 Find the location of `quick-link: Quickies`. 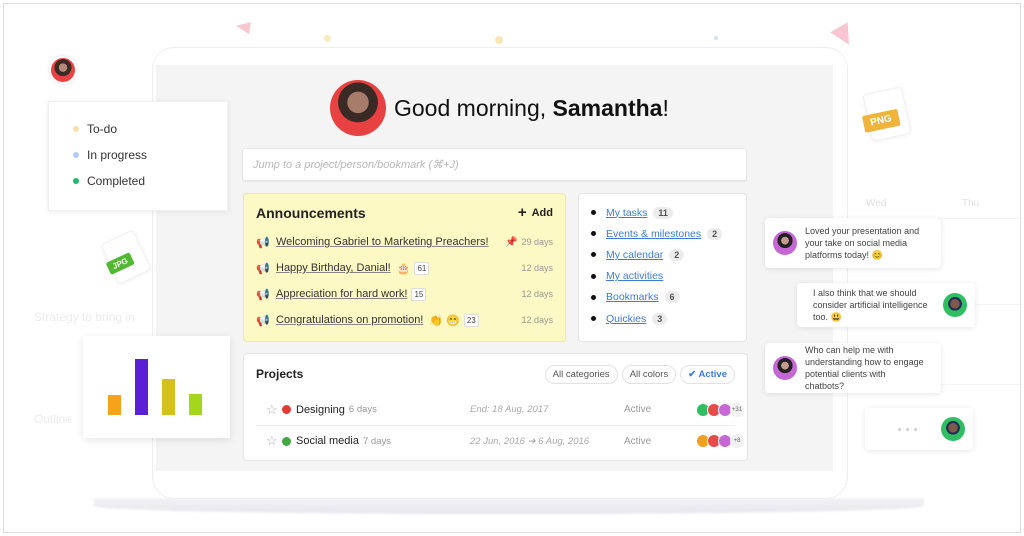

quick-link: Quickies is located at coordinates (626, 319).